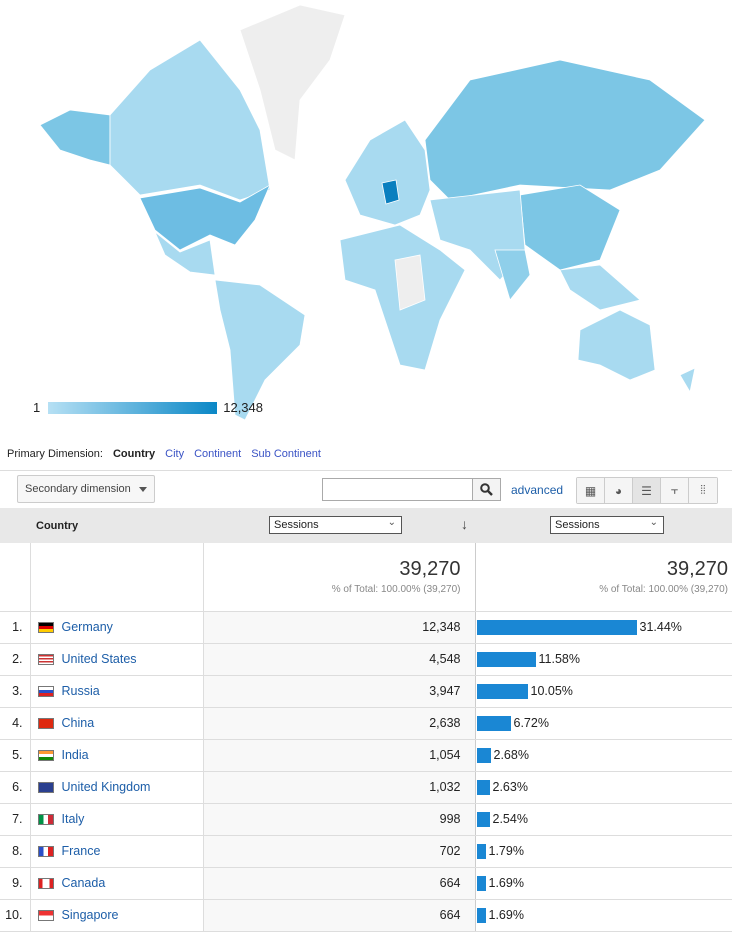 The image size is (732, 932). Describe the element at coordinates (37, 407) in the screenshot. I see `legend-min: 1` at that location.